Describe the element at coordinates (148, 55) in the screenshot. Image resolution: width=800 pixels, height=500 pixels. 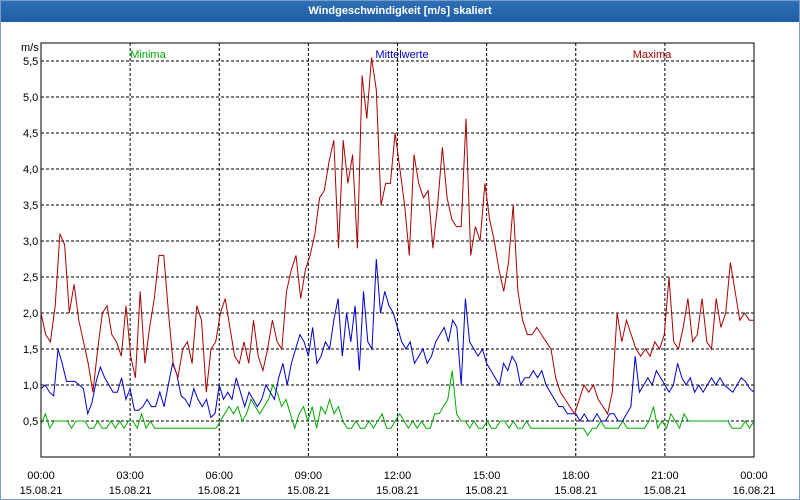
I see `legend-entry-minima: Minima` at that location.